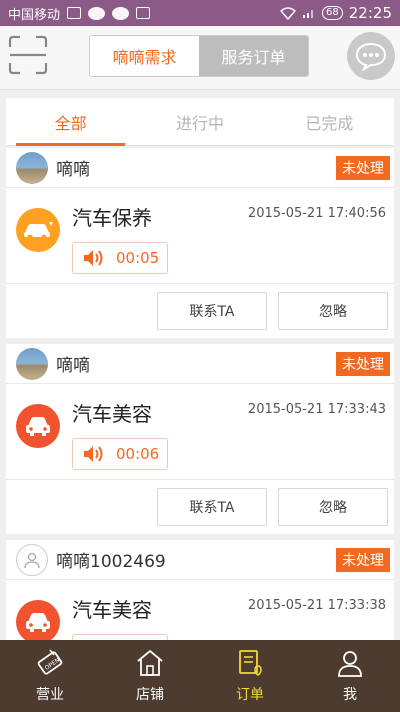 The image size is (400, 712). What do you see at coordinates (50, 695) in the screenshot?
I see `nav-label: 营业` at bounding box center [50, 695].